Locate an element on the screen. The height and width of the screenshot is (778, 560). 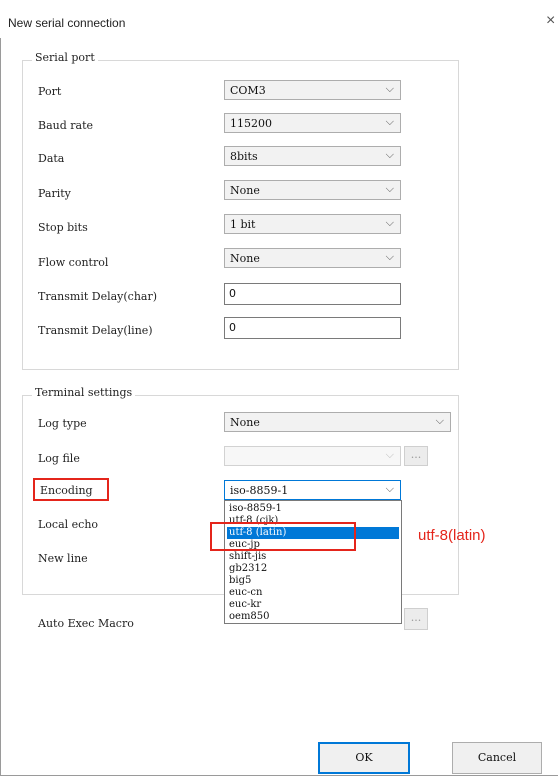
log-type-select: None ⌵ is located at coordinates (337, 422).